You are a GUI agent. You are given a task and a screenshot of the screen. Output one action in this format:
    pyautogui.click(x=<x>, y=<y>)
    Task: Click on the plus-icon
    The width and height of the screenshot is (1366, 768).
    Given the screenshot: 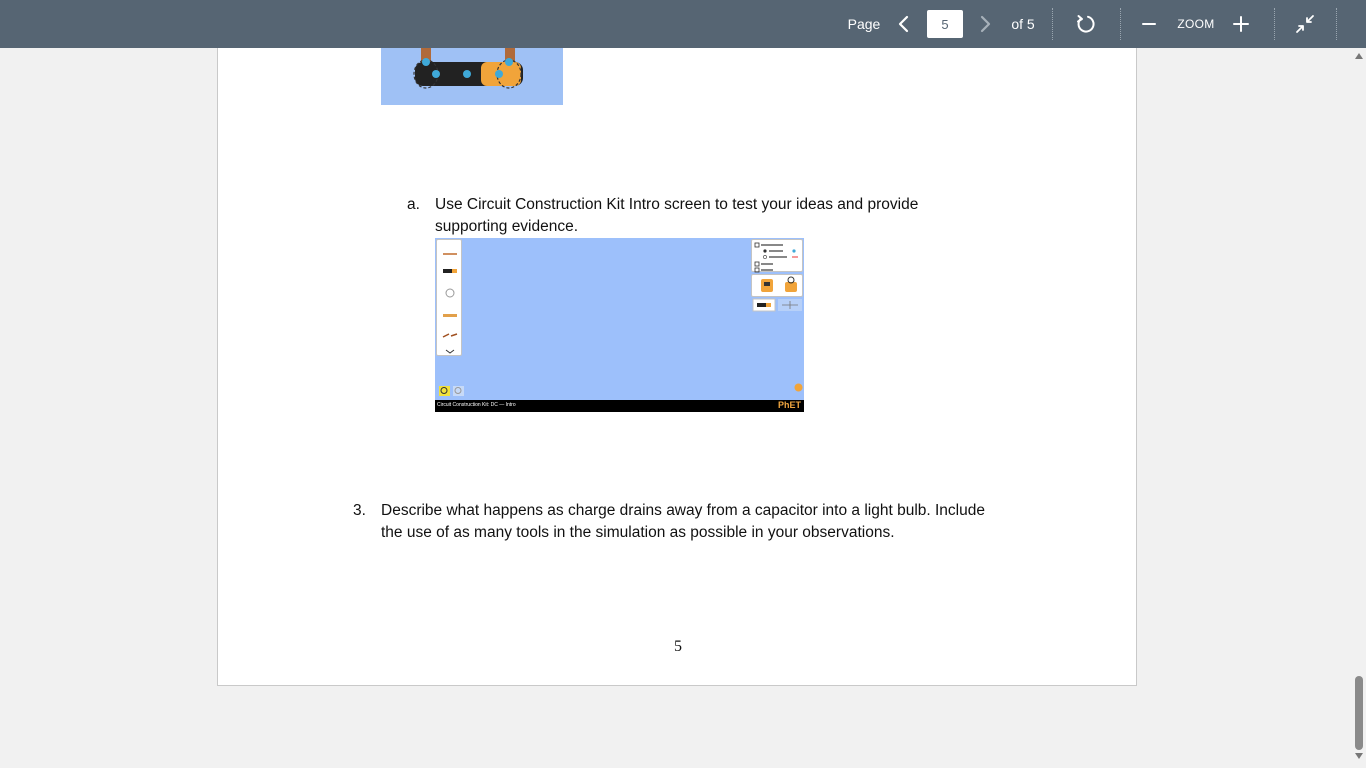 What is the action you would take?
    pyautogui.click(x=1241, y=24)
    